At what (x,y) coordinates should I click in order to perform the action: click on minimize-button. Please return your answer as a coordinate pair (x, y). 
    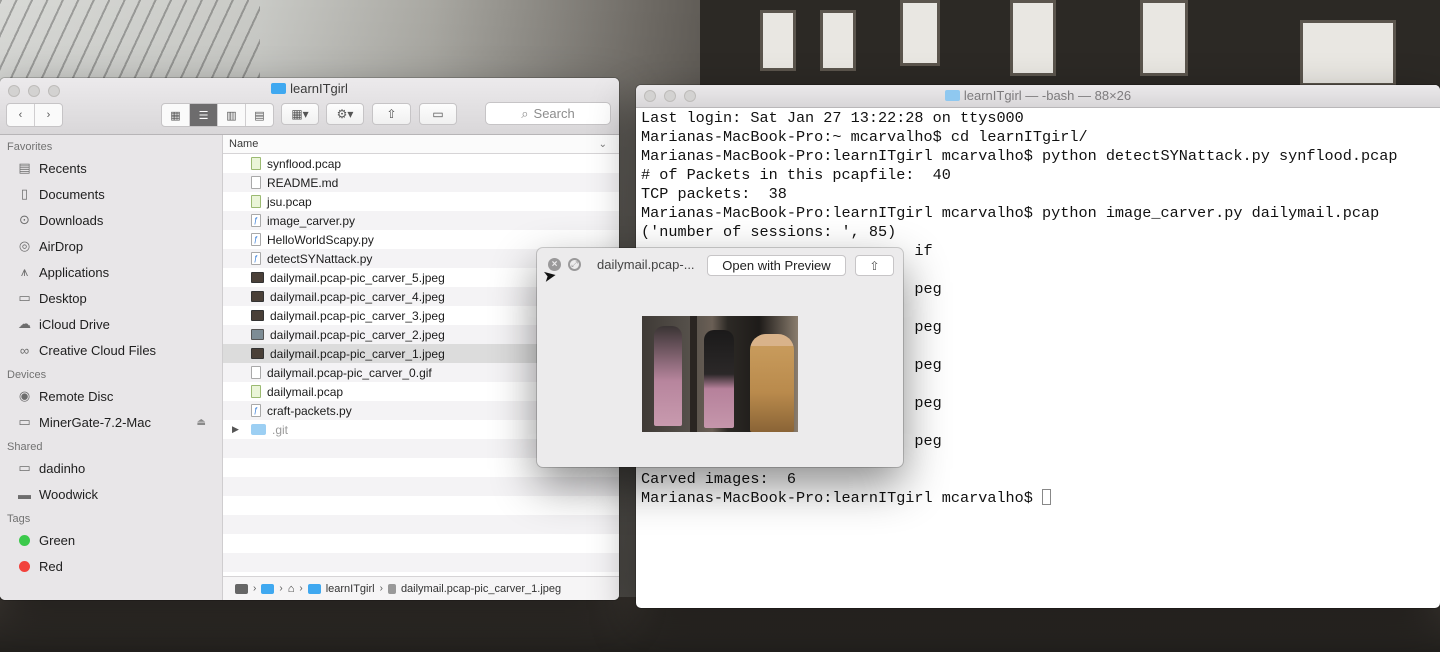
    Looking at the image, I should click on (670, 96).